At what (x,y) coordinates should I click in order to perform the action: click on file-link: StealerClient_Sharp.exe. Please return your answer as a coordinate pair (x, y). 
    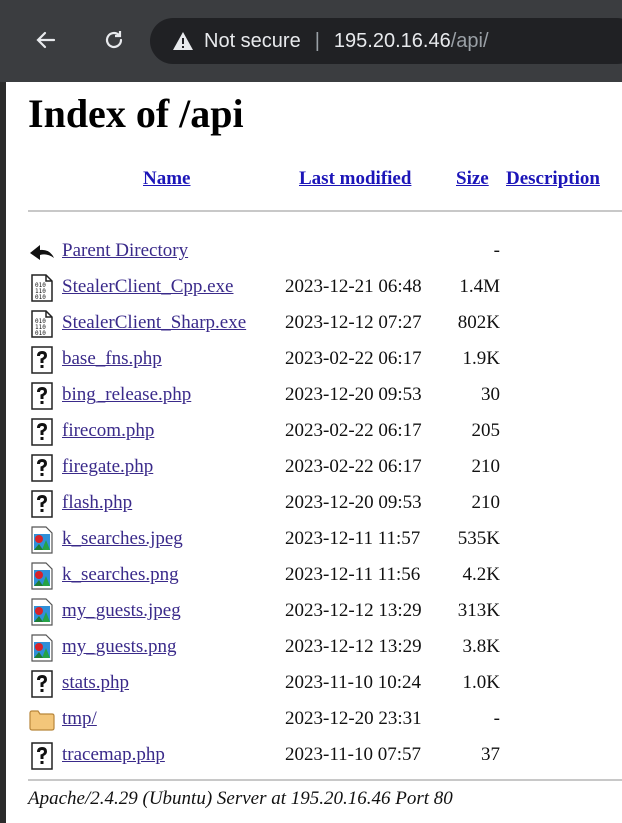
    Looking at the image, I should click on (154, 323).